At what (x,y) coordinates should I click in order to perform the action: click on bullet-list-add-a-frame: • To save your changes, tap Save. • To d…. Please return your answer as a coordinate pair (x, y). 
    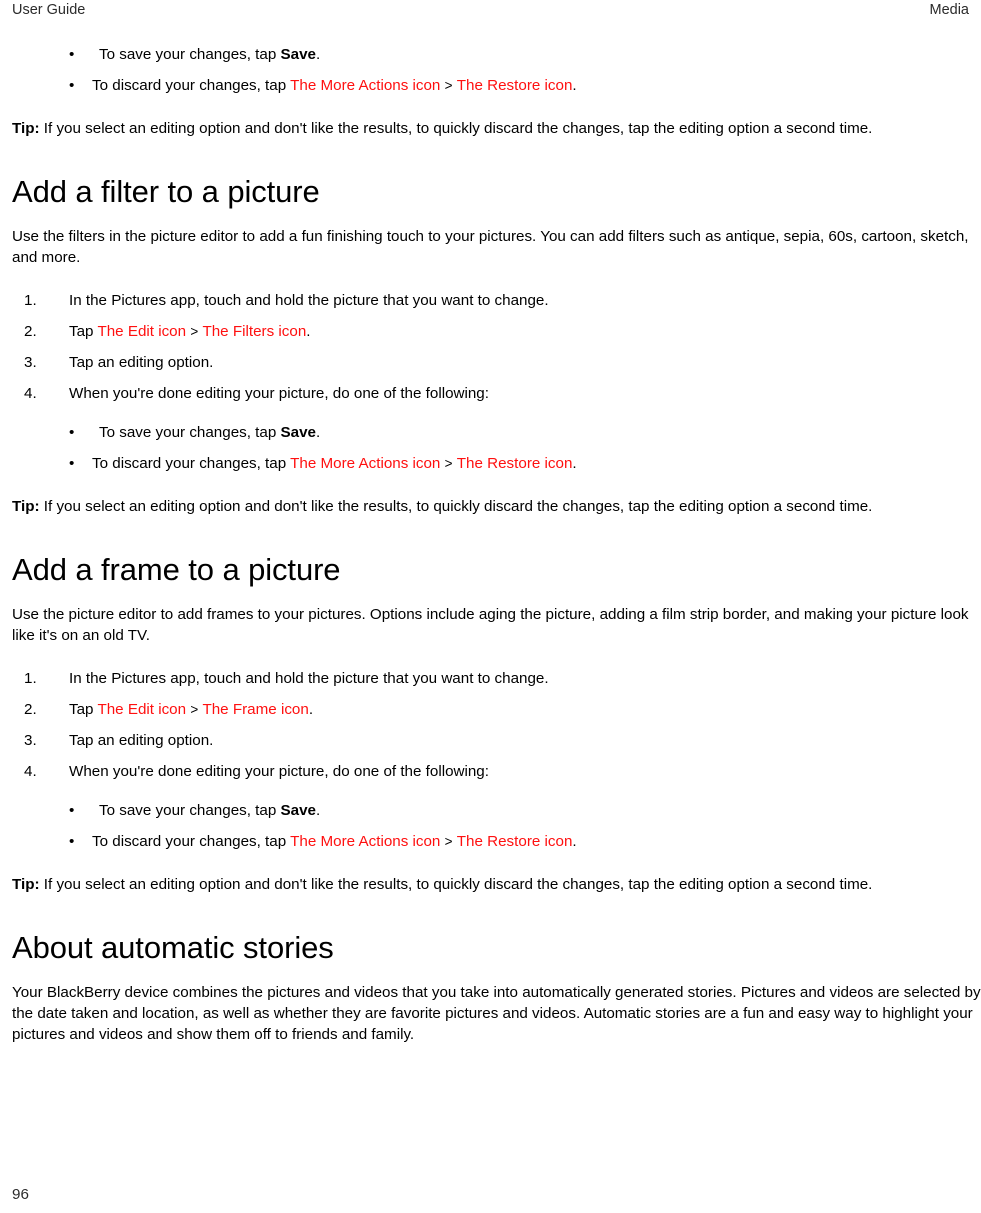
    Looking at the image, I should click on (496, 826).